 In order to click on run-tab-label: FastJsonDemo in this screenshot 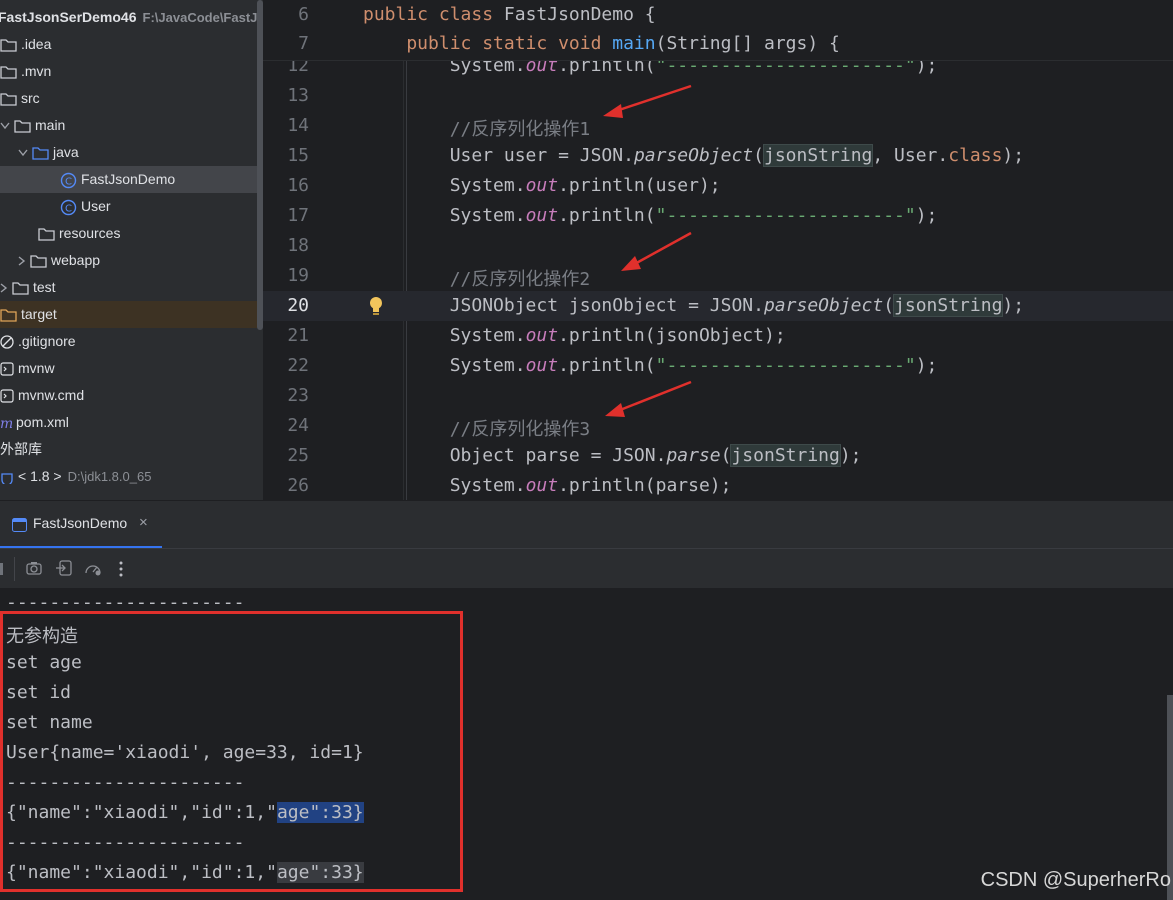, I will do `click(80, 523)`.